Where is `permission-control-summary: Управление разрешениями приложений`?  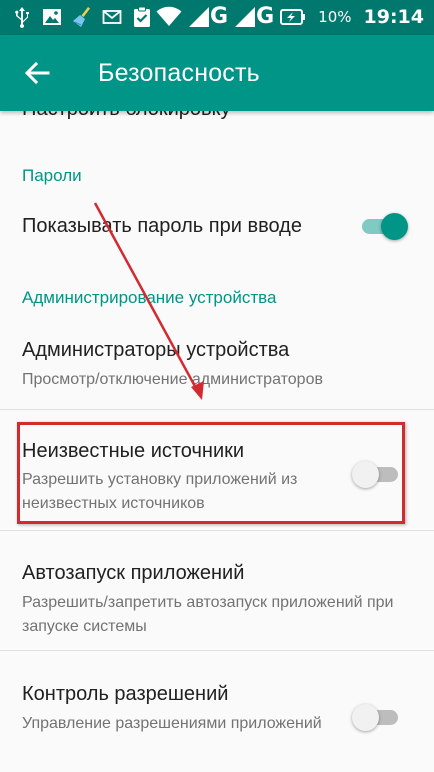 permission-control-summary: Управление разрешениями приложений is located at coordinates (172, 723).